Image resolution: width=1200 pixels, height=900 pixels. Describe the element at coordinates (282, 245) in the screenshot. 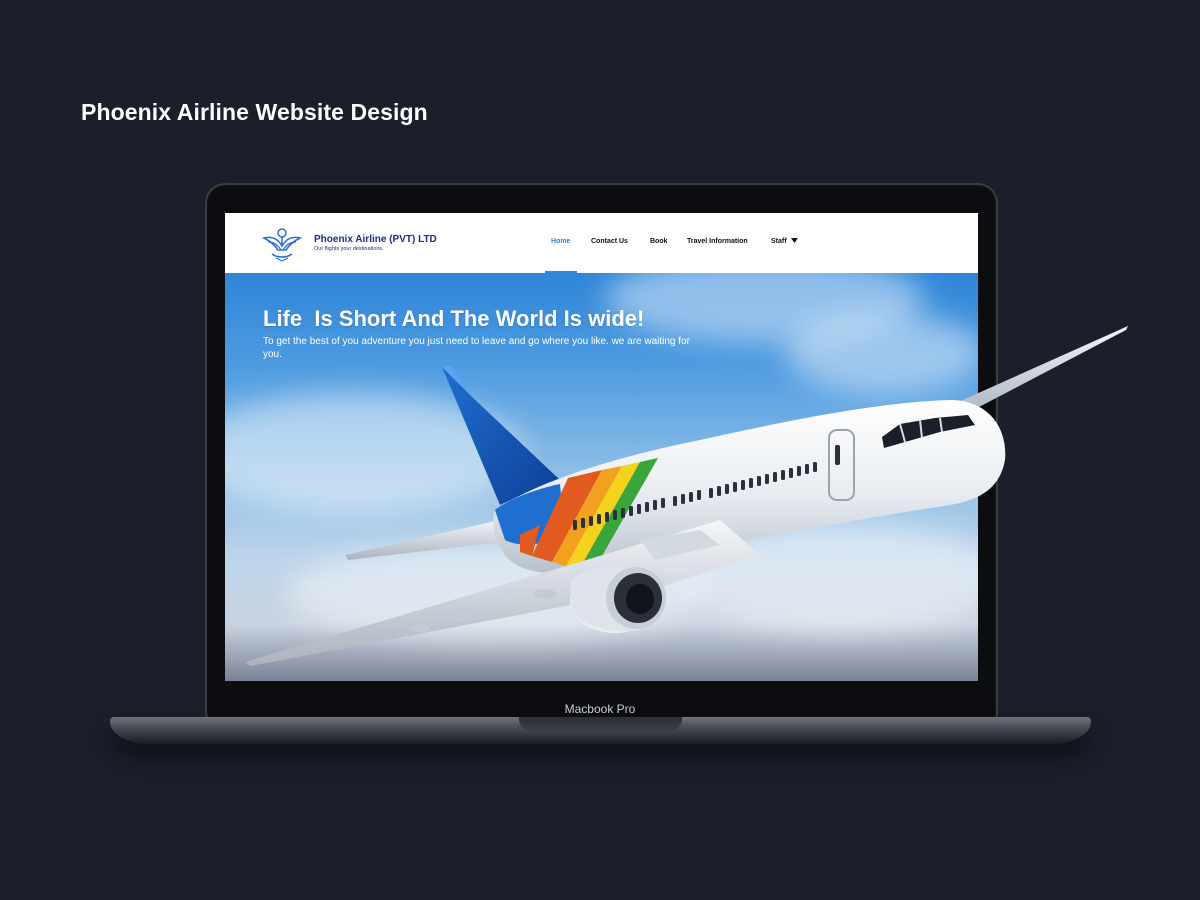

I see `phoenix-logo-icon` at that location.